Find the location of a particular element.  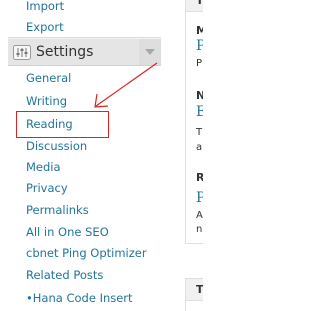

submenu-item-discussion: Discussion is located at coordinates (56, 146).